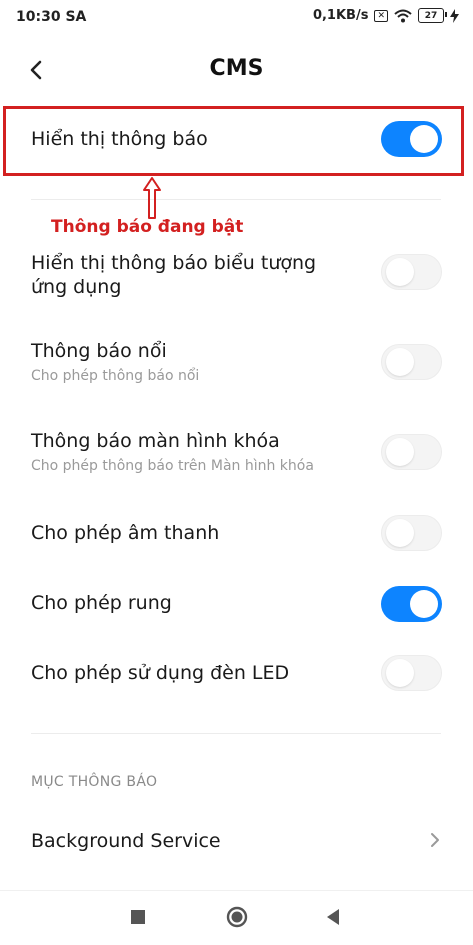  What do you see at coordinates (125, 533) in the screenshot?
I see `setting-title: Cho phép âm thanh` at bounding box center [125, 533].